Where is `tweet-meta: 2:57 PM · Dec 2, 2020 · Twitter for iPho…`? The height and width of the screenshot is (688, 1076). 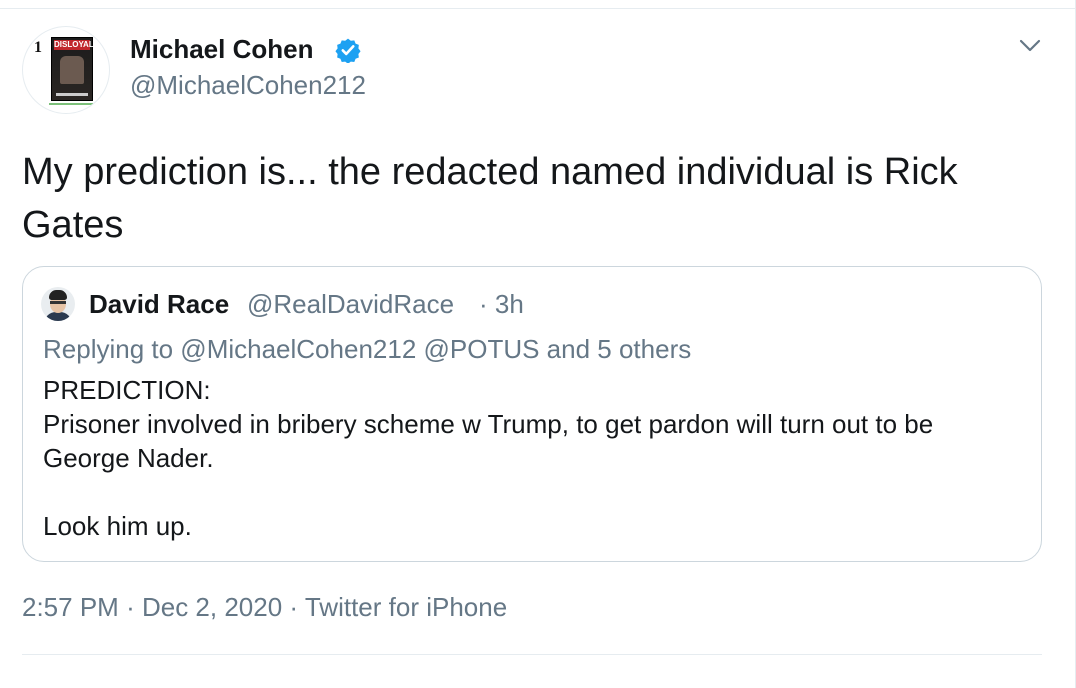
tweet-meta: 2:57 PM · Dec 2, 2020 · Twitter for iPho… is located at coordinates (264, 607).